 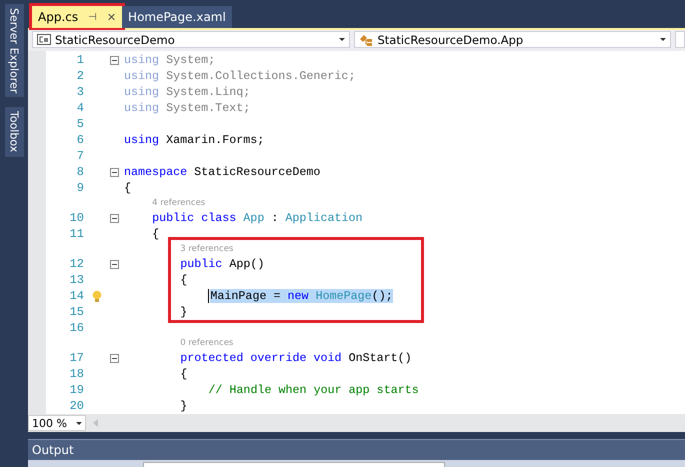 I want to click on line-number: 2, so click(x=80, y=76).